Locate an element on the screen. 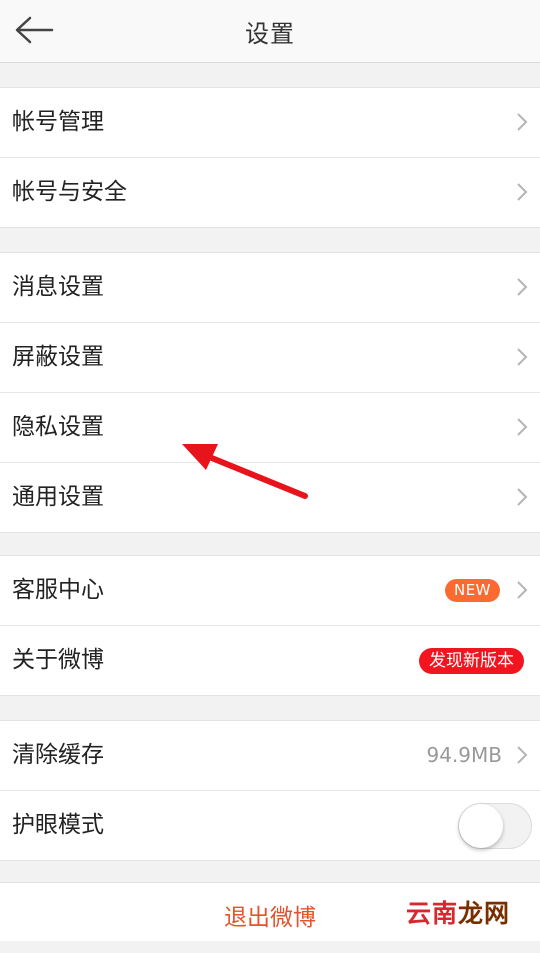 Image resolution: width=540 pixels, height=953 pixels. settings-group-support: 客服中心 NEW 关于微博 发现新版本 is located at coordinates (270, 625).